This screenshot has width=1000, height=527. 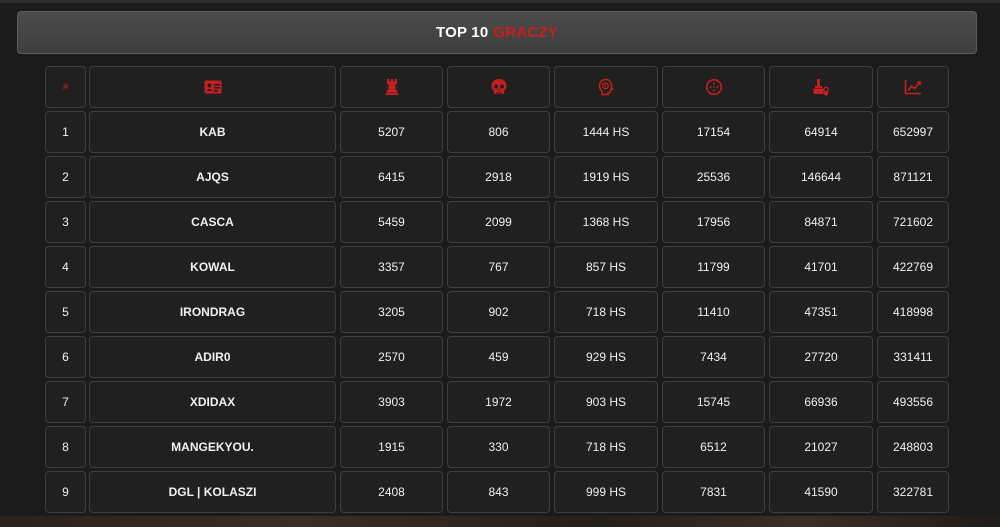 I want to click on table-cell-hits: 41701, so click(x=821, y=267).